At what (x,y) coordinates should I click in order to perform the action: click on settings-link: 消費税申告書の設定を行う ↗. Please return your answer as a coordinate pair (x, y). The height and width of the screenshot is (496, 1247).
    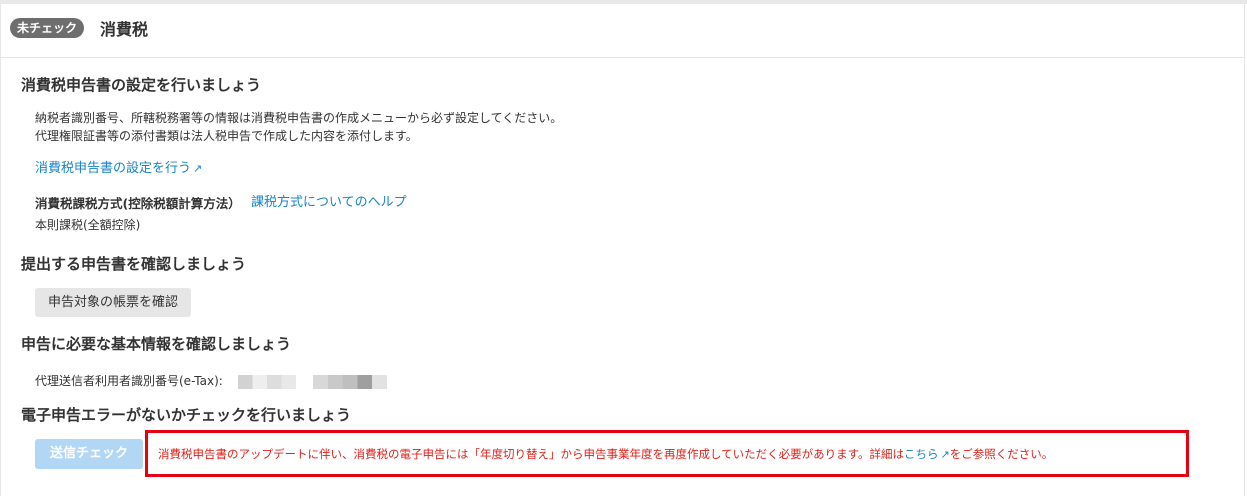
    Looking at the image, I should click on (118, 169).